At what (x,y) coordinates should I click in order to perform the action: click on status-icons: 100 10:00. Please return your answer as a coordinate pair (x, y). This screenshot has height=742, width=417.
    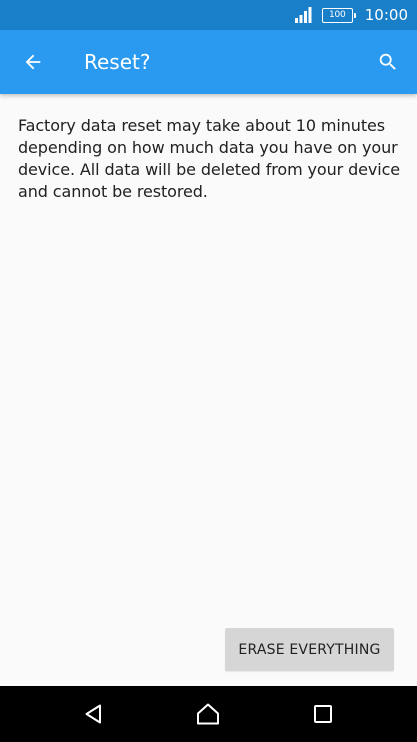
    Looking at the image, I should click on (351, 15).